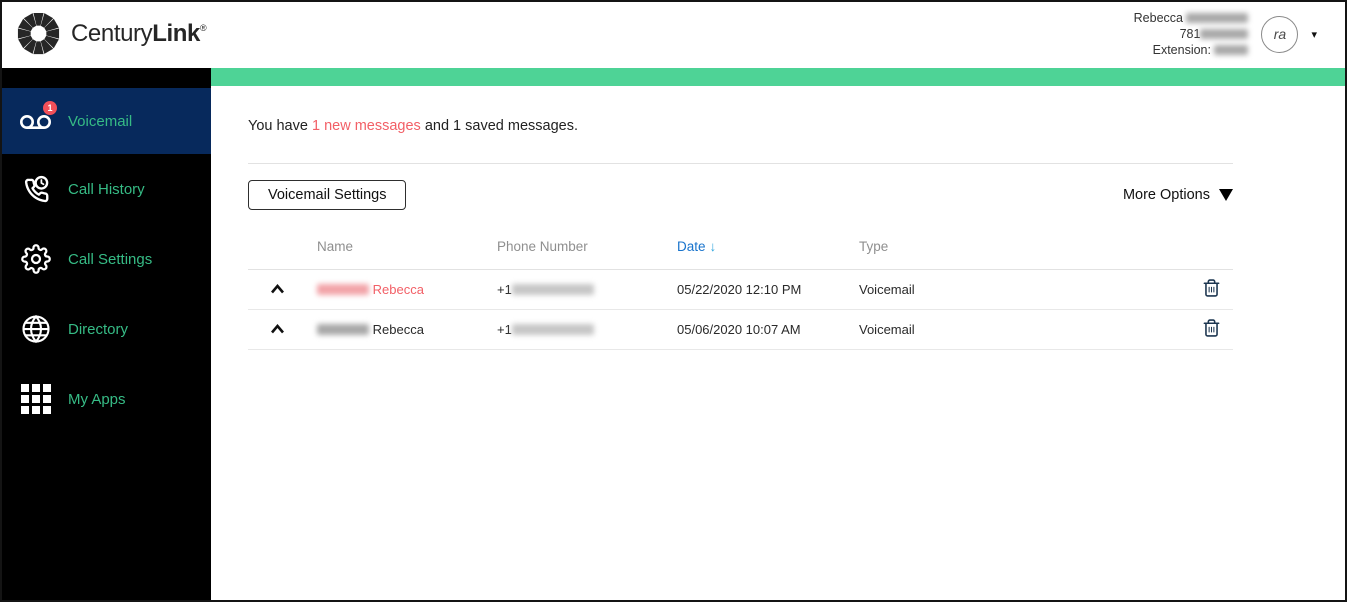 The height and width of the screenshot is (602, 1347). I want to click on more-options-button: More Options, so click(1178, 195).